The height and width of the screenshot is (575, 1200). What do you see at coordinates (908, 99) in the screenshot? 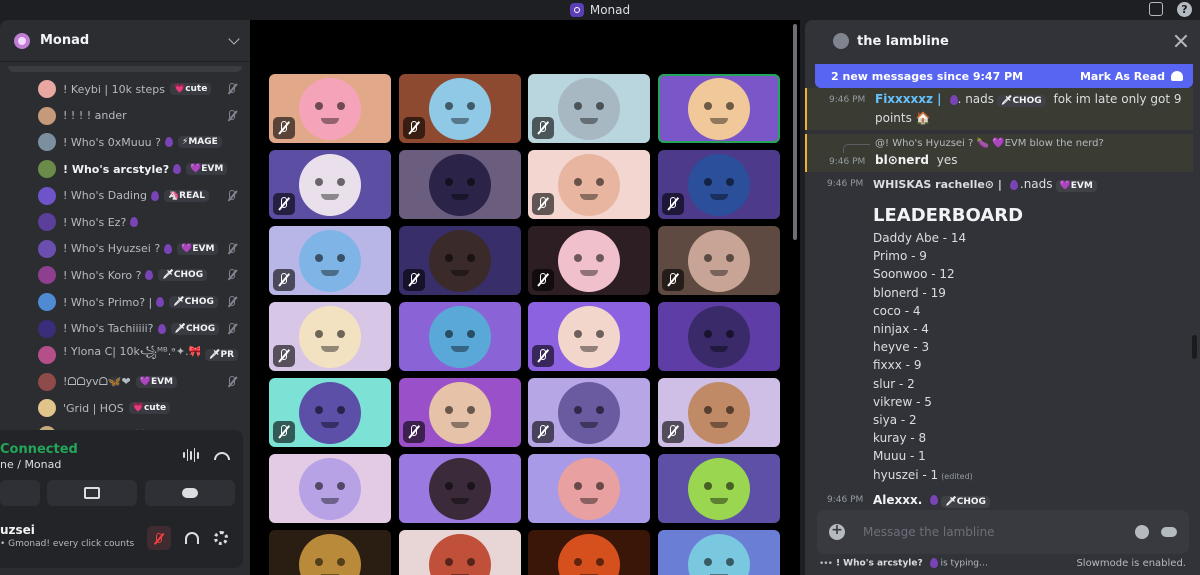
I see `message-author: Fixxxxxz |` at bounding box center [908, 99].